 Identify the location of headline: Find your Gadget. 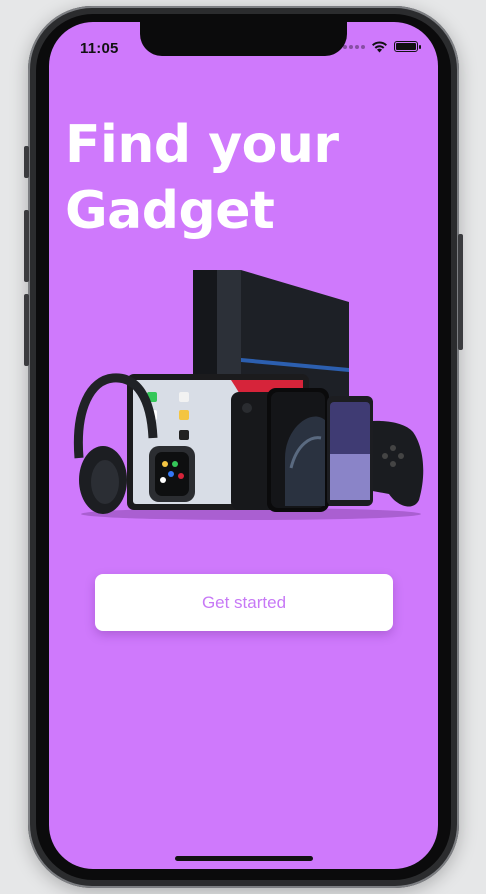
(245, 178).